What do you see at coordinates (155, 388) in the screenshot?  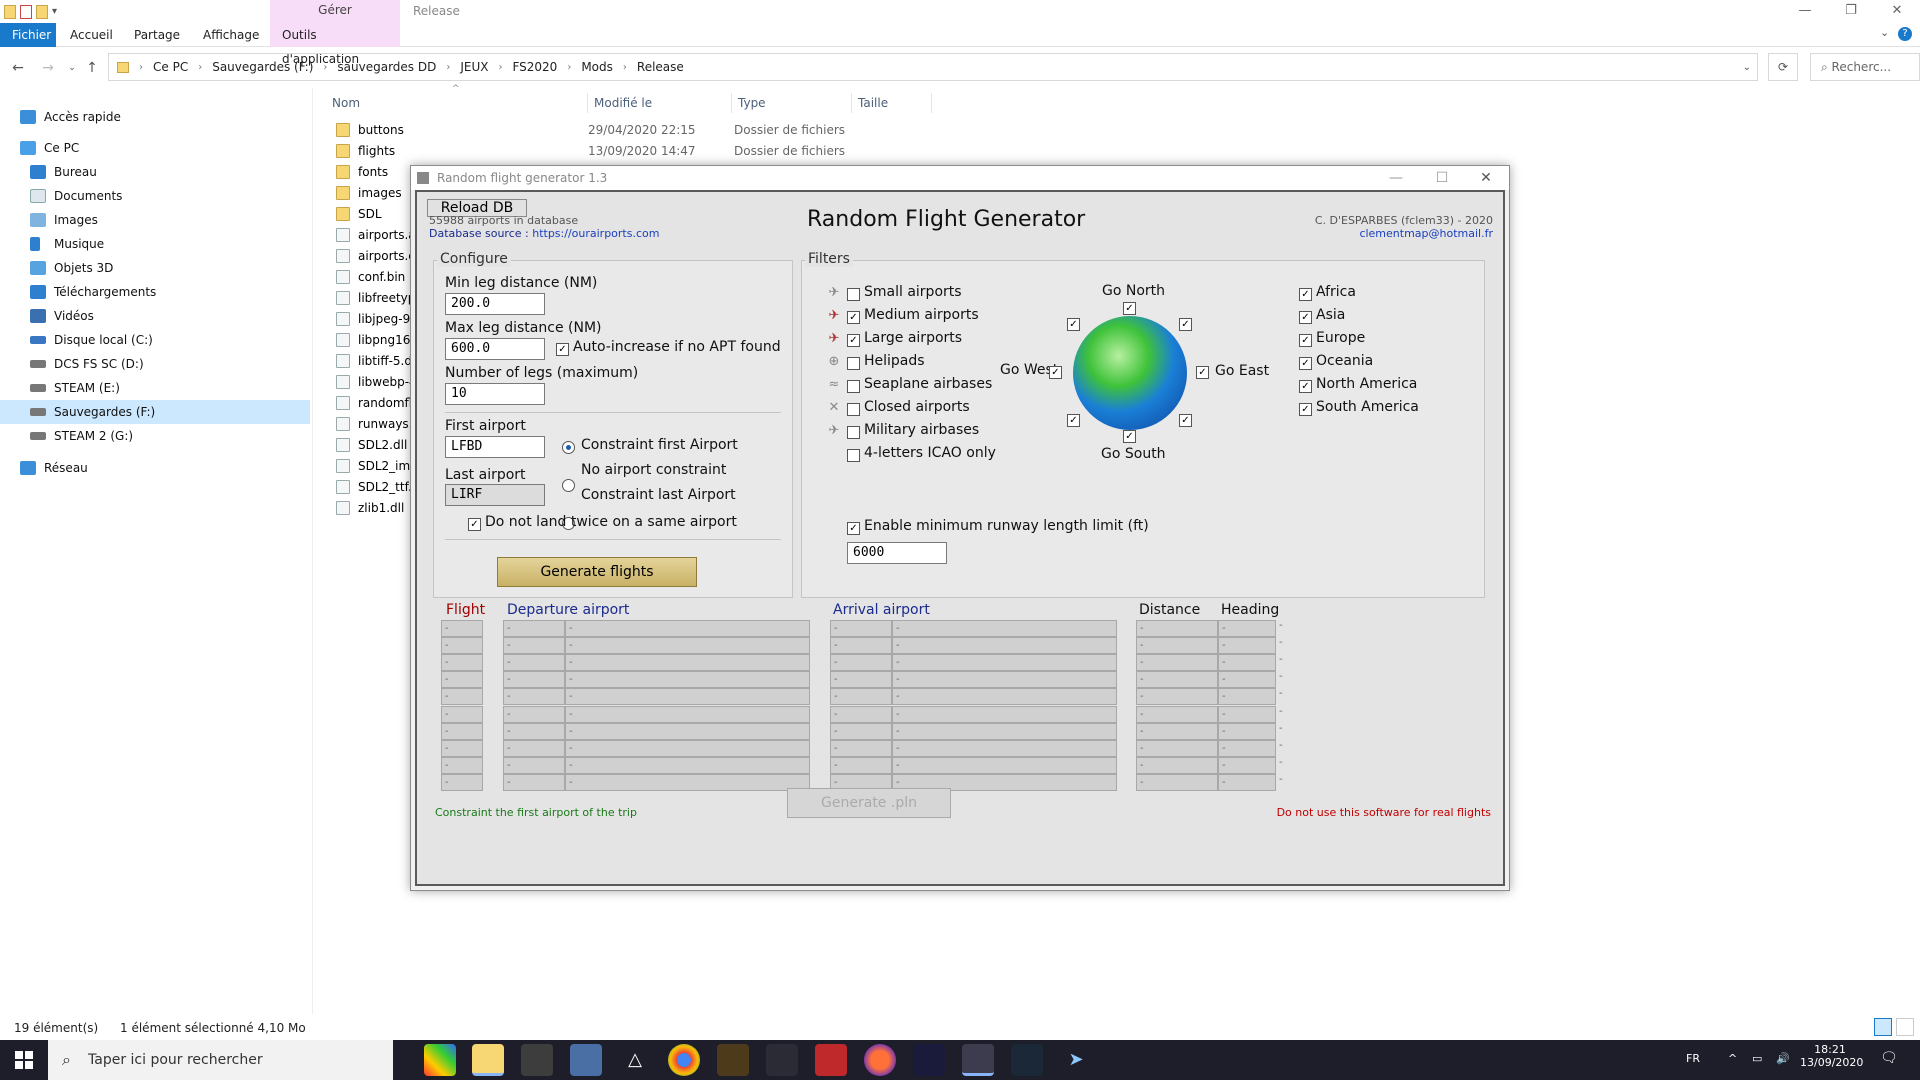 I see `nav-drive-e: STEAM (E:)` at bounding box center [155, 388].